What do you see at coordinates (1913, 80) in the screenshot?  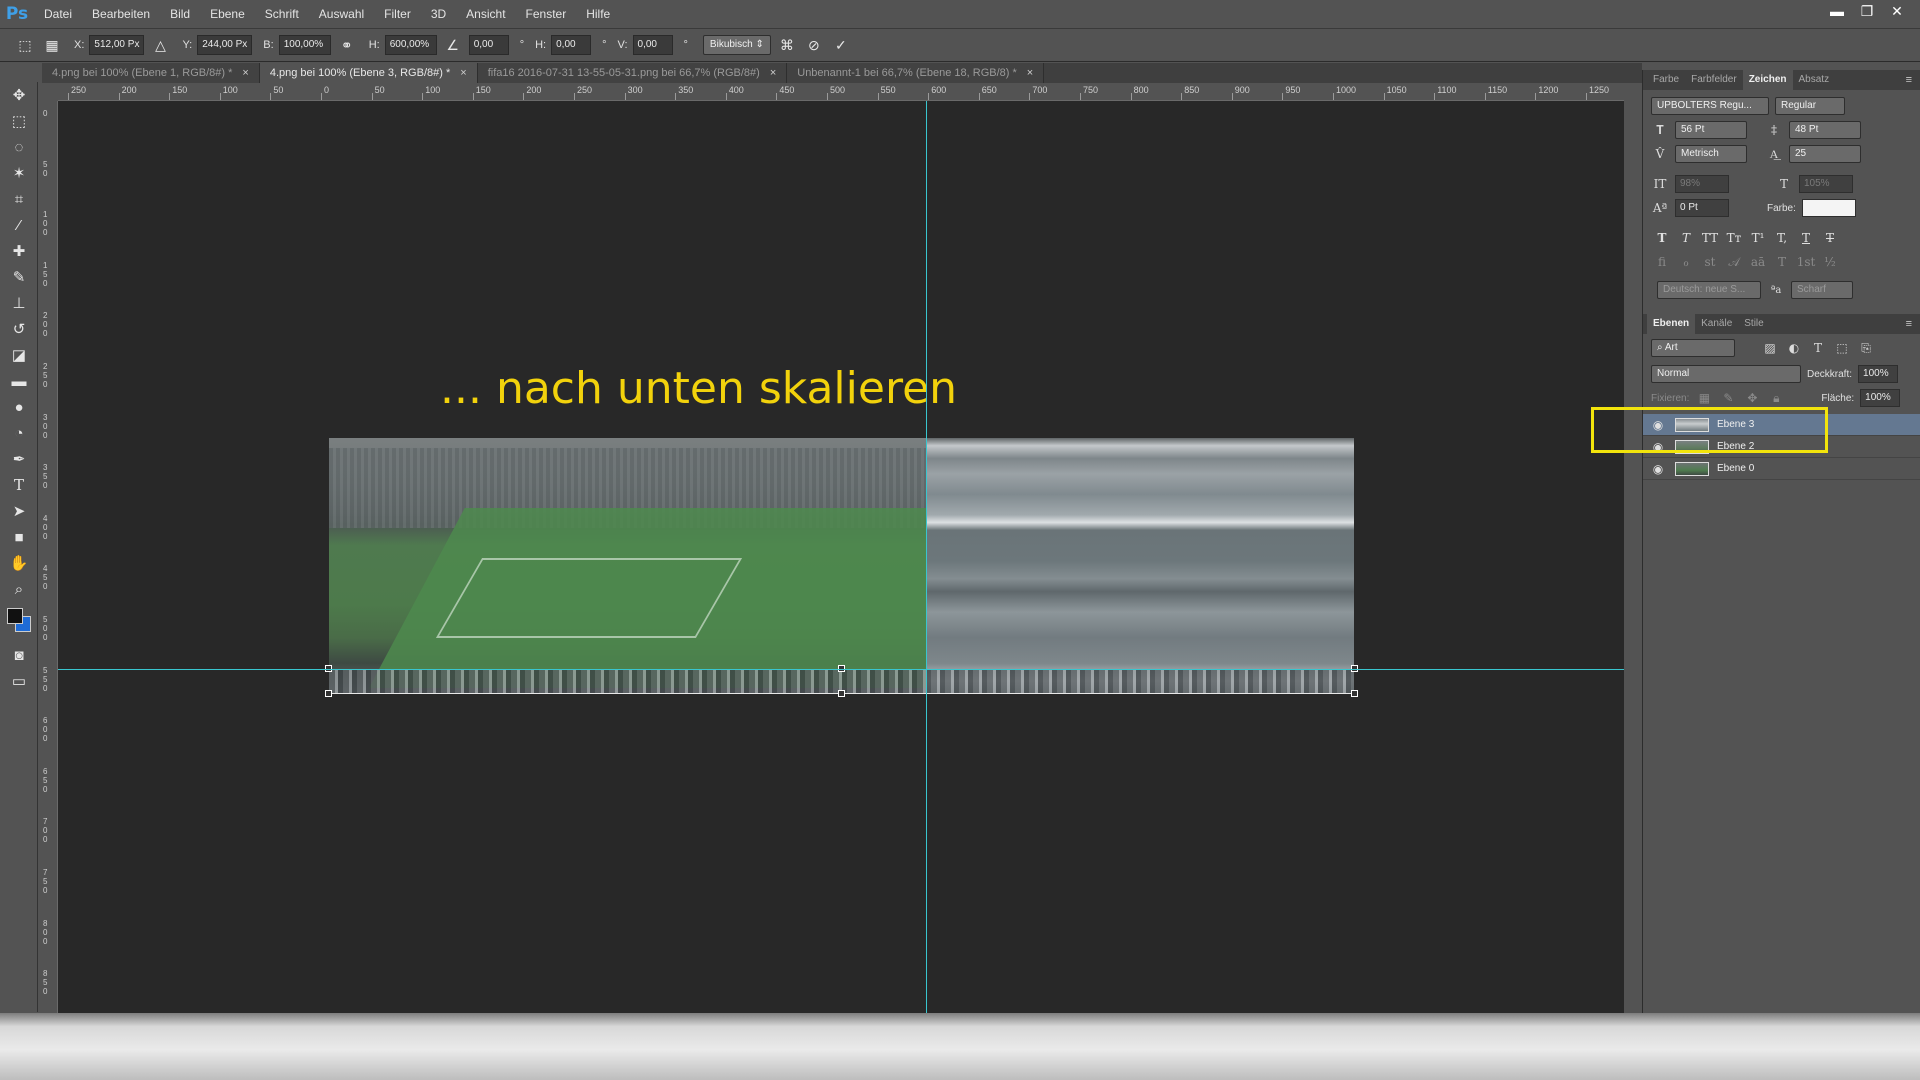 I see `panel-menu-icon: ≡` at bounding box center [1913, 80].